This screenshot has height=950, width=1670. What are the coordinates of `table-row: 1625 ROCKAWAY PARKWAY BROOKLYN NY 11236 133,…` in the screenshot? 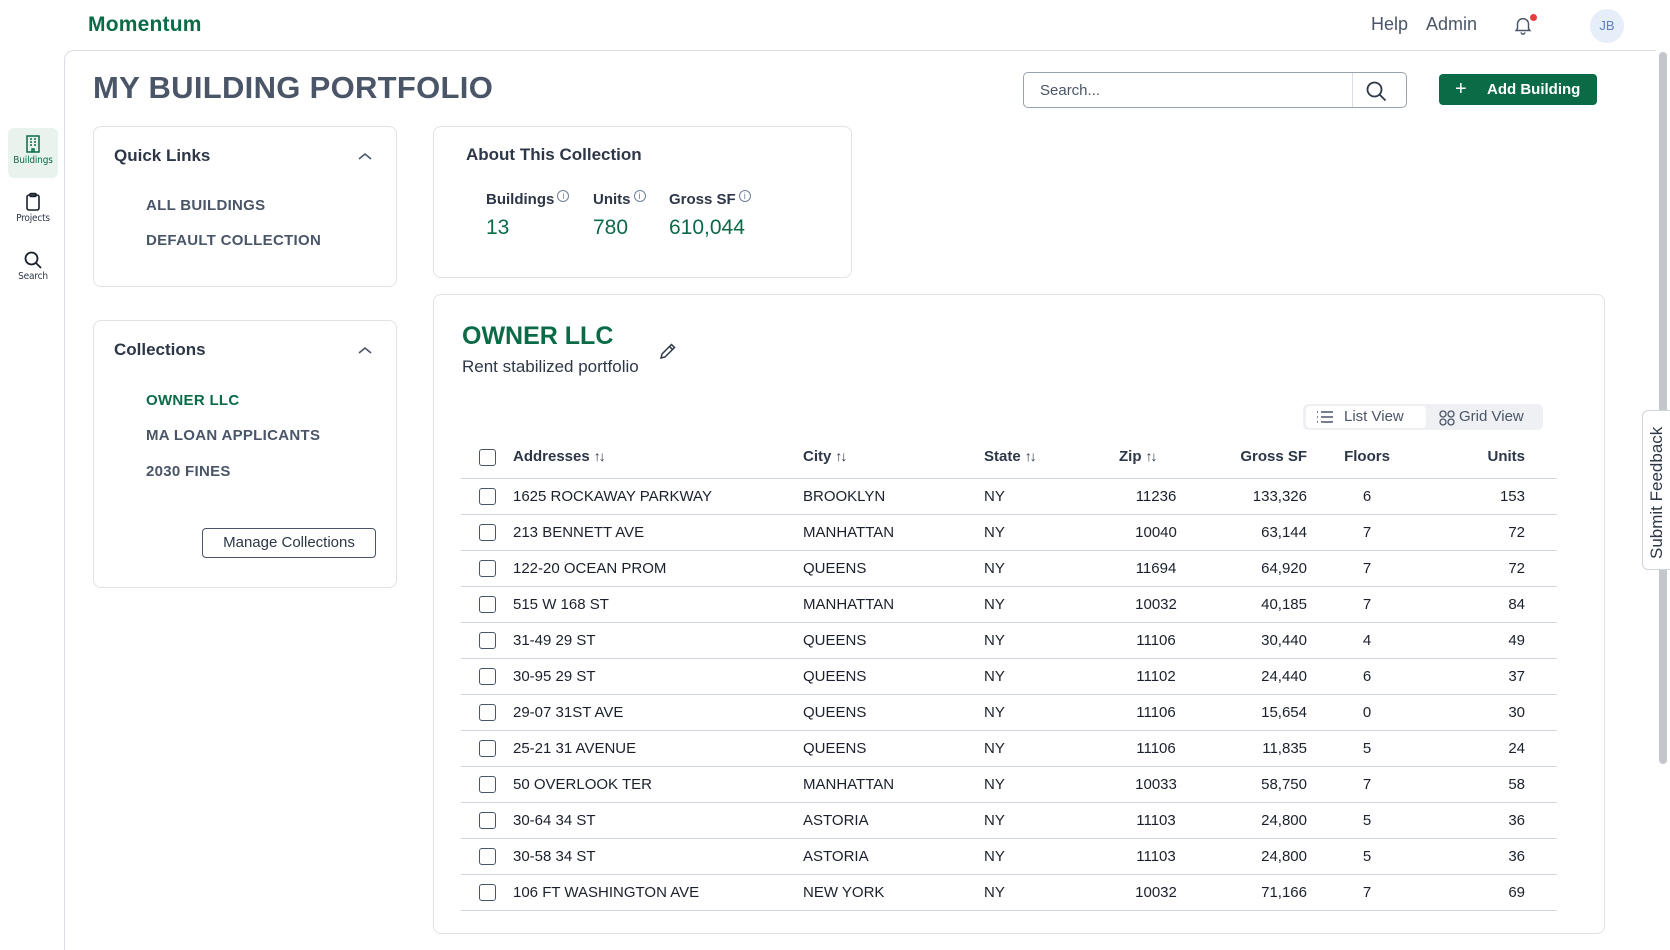 It's located at (1009, 496).